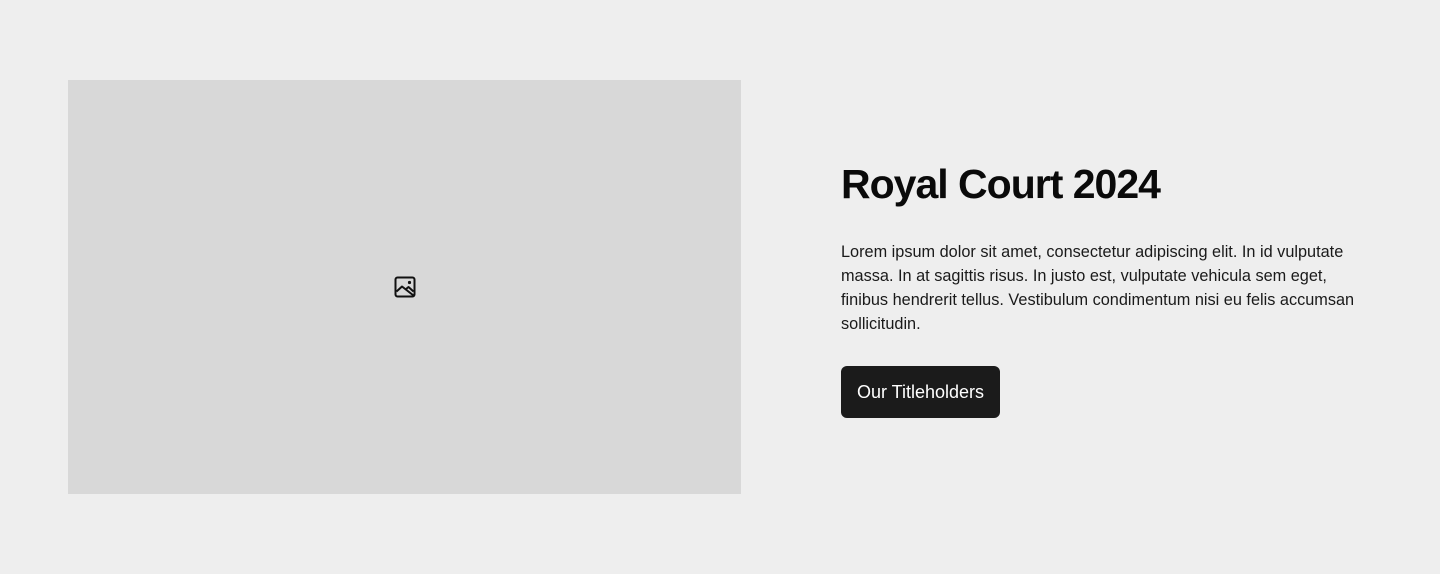 This screenshot has height=574, width=1440. I want to click on page-title: Royal Court 2024, so click(1001, 184).